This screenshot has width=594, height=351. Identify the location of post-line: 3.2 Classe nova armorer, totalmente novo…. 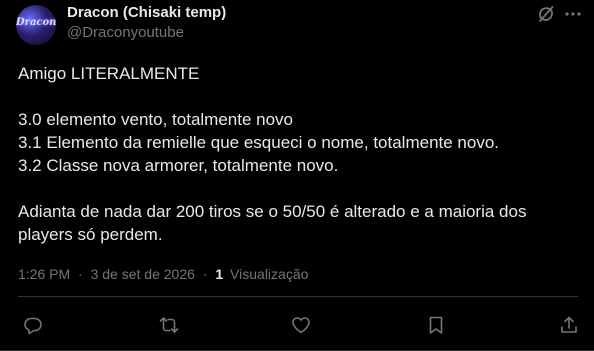
(178, 165).